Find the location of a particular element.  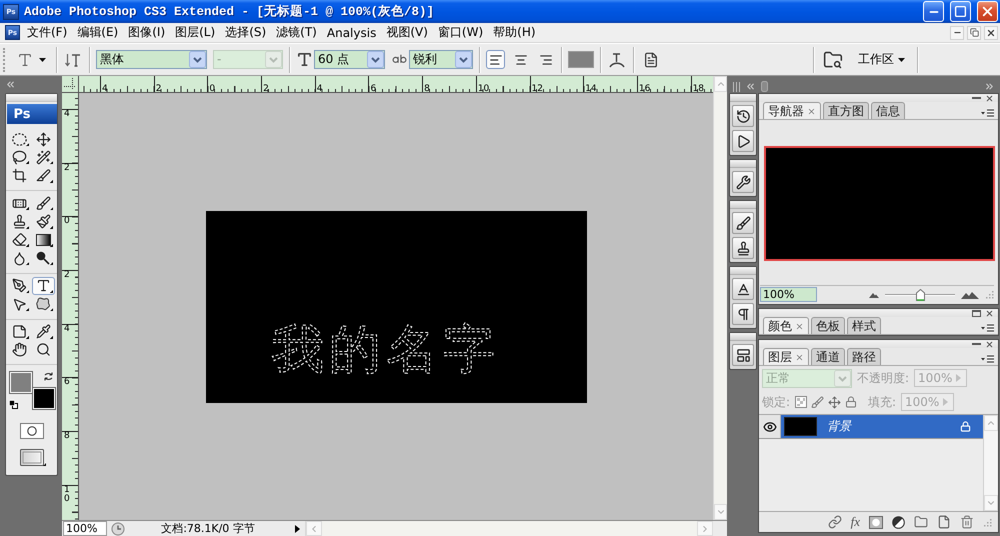

app-logo: Ps is located at coordinates (31, 114).